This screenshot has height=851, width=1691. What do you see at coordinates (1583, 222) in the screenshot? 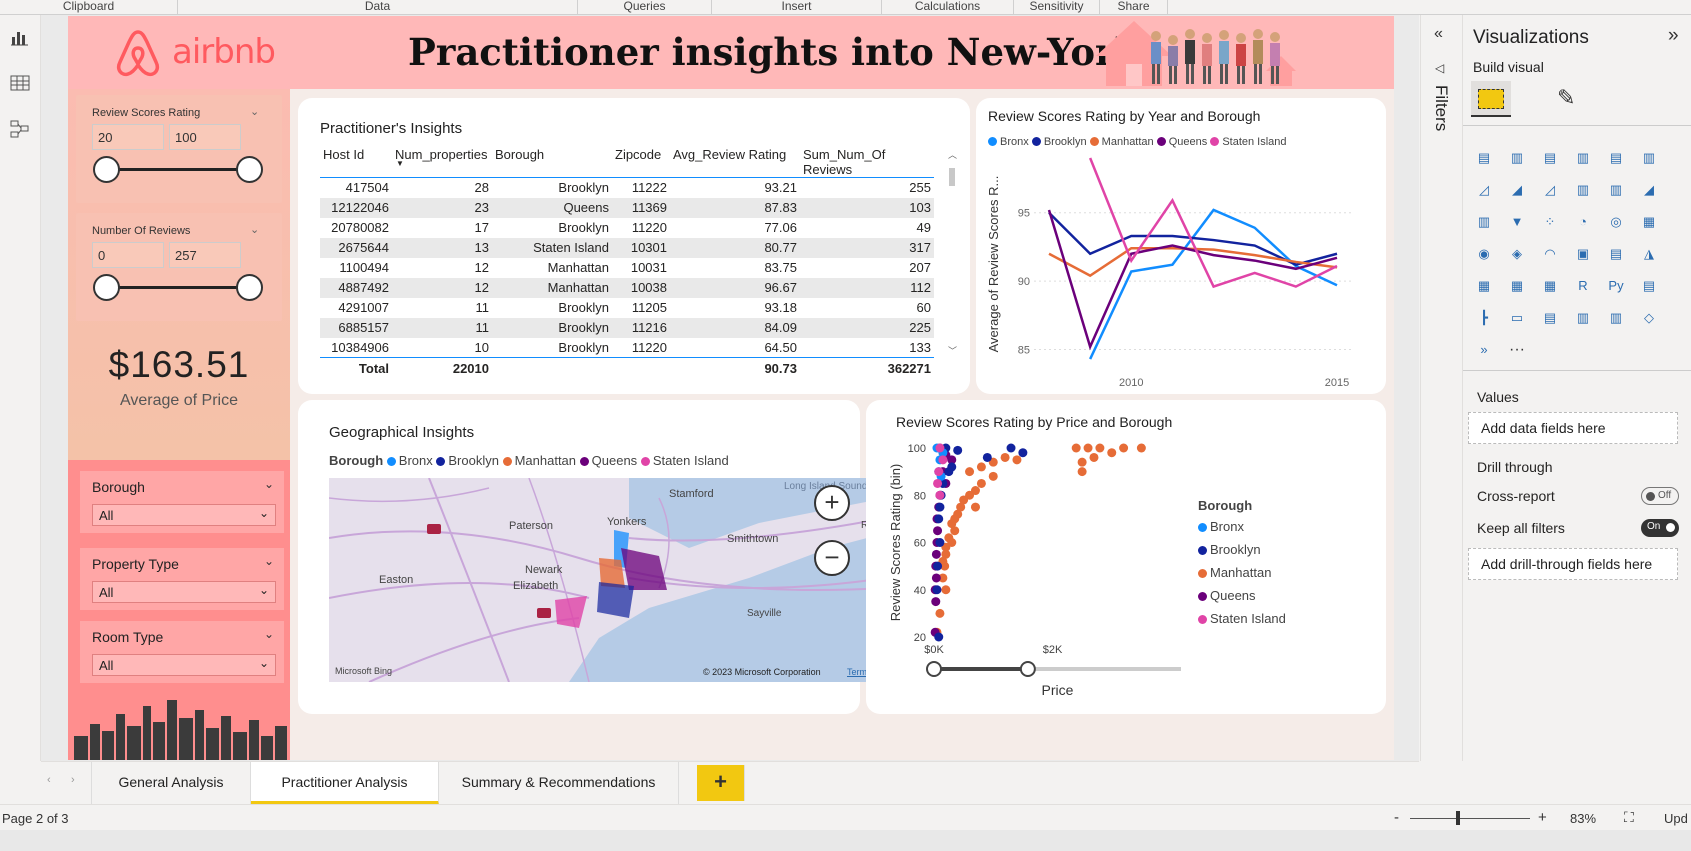
I see `pie-icon: ◔` at bounding box center [1583, 222].